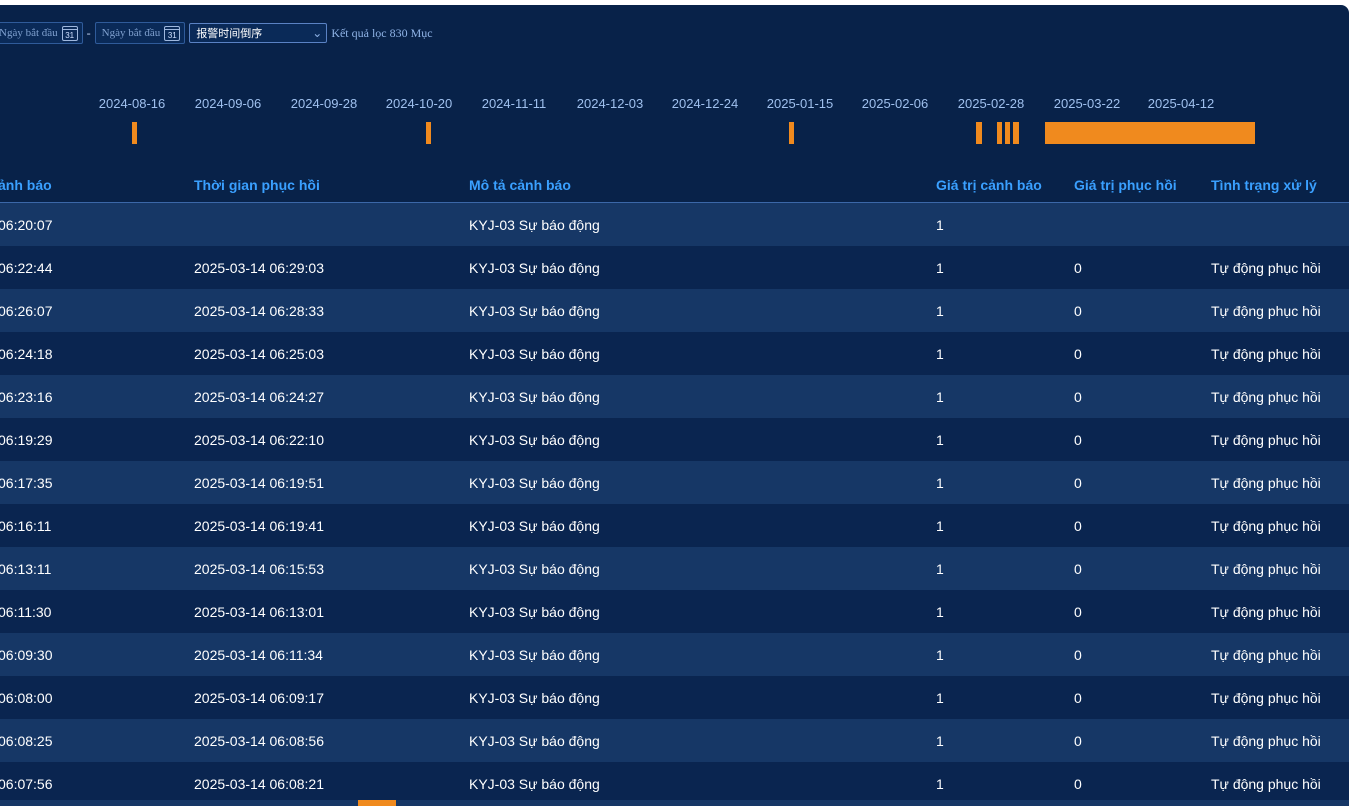 This screenshot has width=1349, height=806. Describe the element at coordinates (228, 103) in the screenshot. I see `timeline-label: 2024-09-06` at that location.